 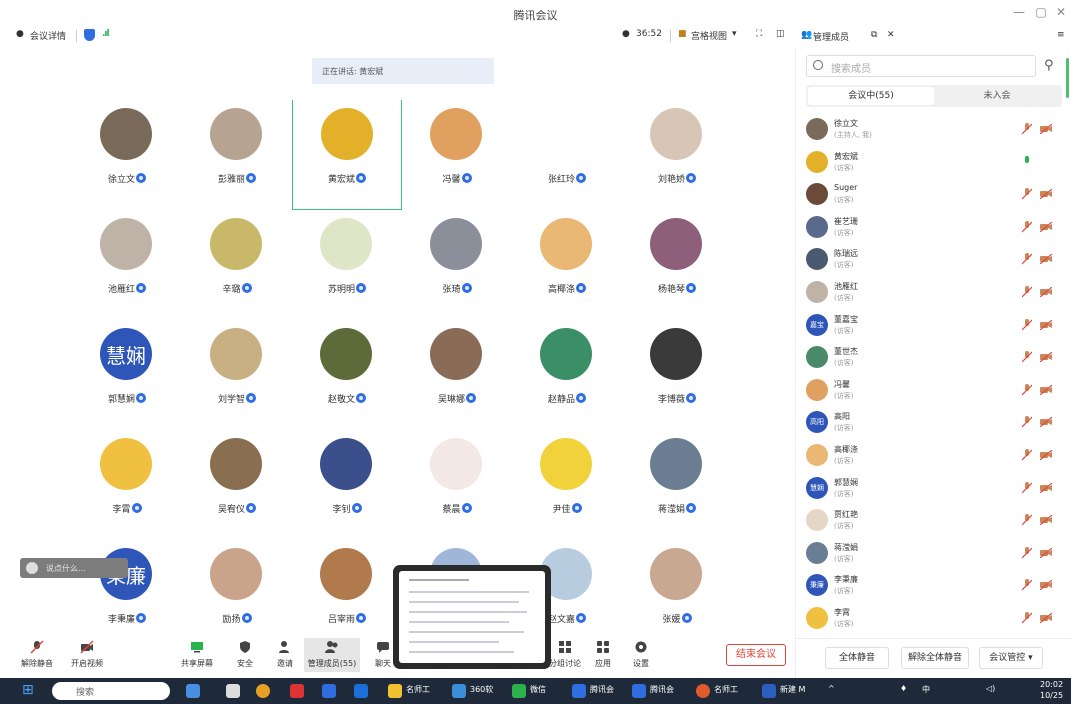 What do you see at coordinates (677, 595) in the screenshot?
I see `participant-tile: 张媛` at bounding box center [677, 595].